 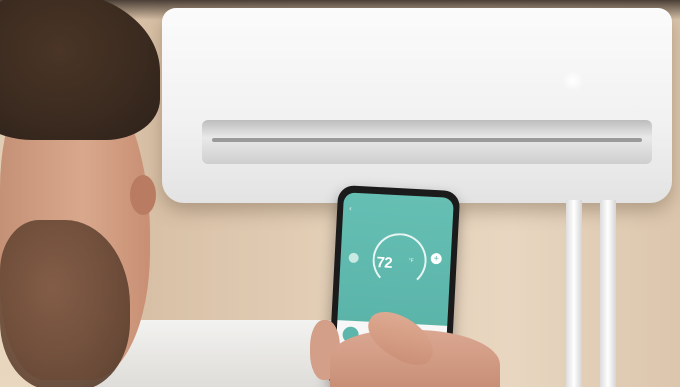 I want to click on hair, so click(x=80, y=70).